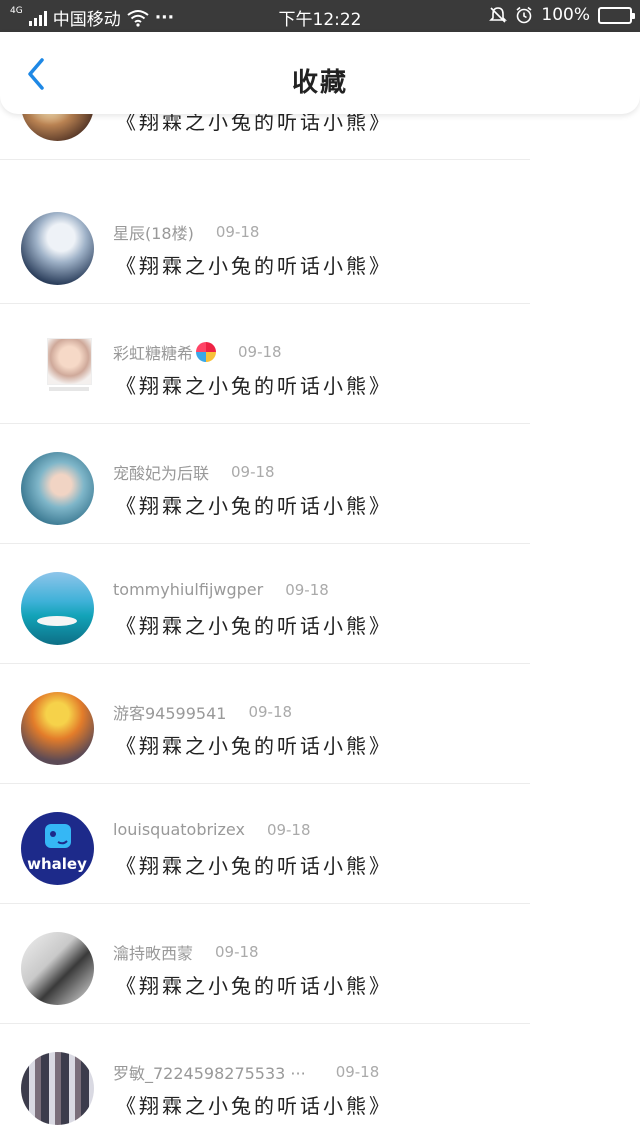  What do you see at coordinates (320, 724) in the screenshot?
I see `list-item: 游客94599541 09-18 《翔霖之小兔的听话小熊》` at bounding box center [320, 724].